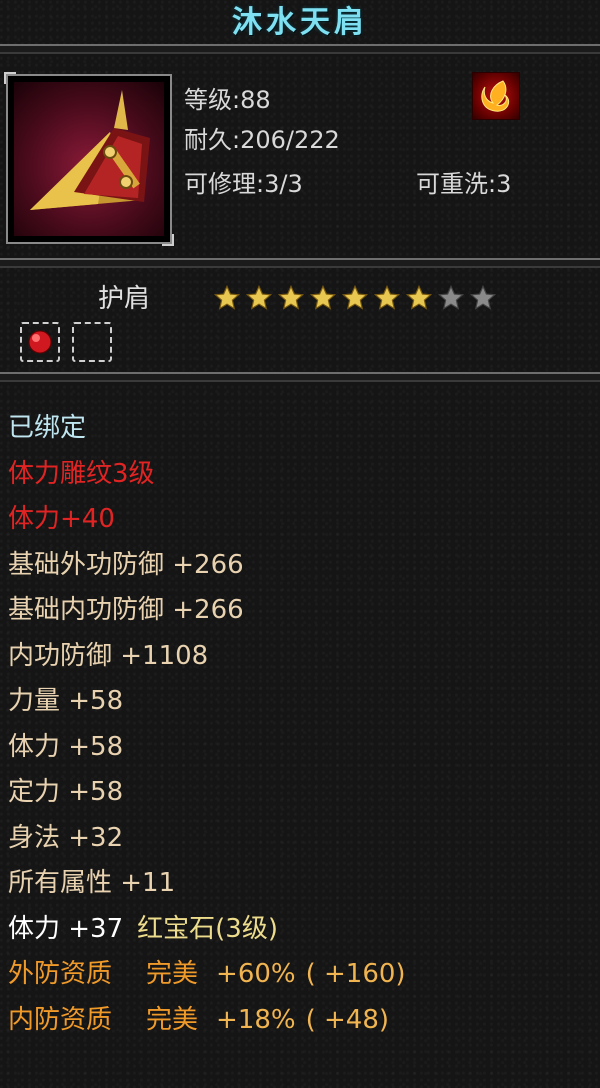  I want to click on item-type-label: 护肩, so click(124, 299).